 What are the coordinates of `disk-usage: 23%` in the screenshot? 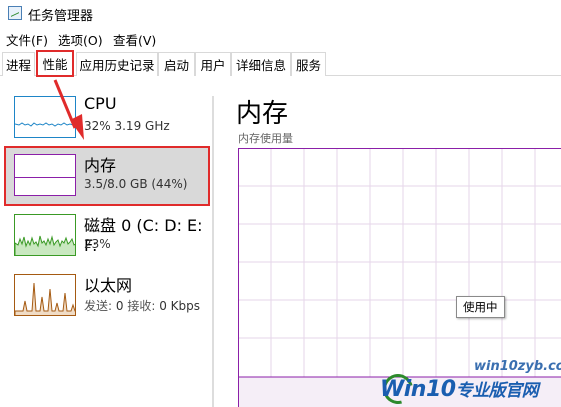 It's located at (97, 244).